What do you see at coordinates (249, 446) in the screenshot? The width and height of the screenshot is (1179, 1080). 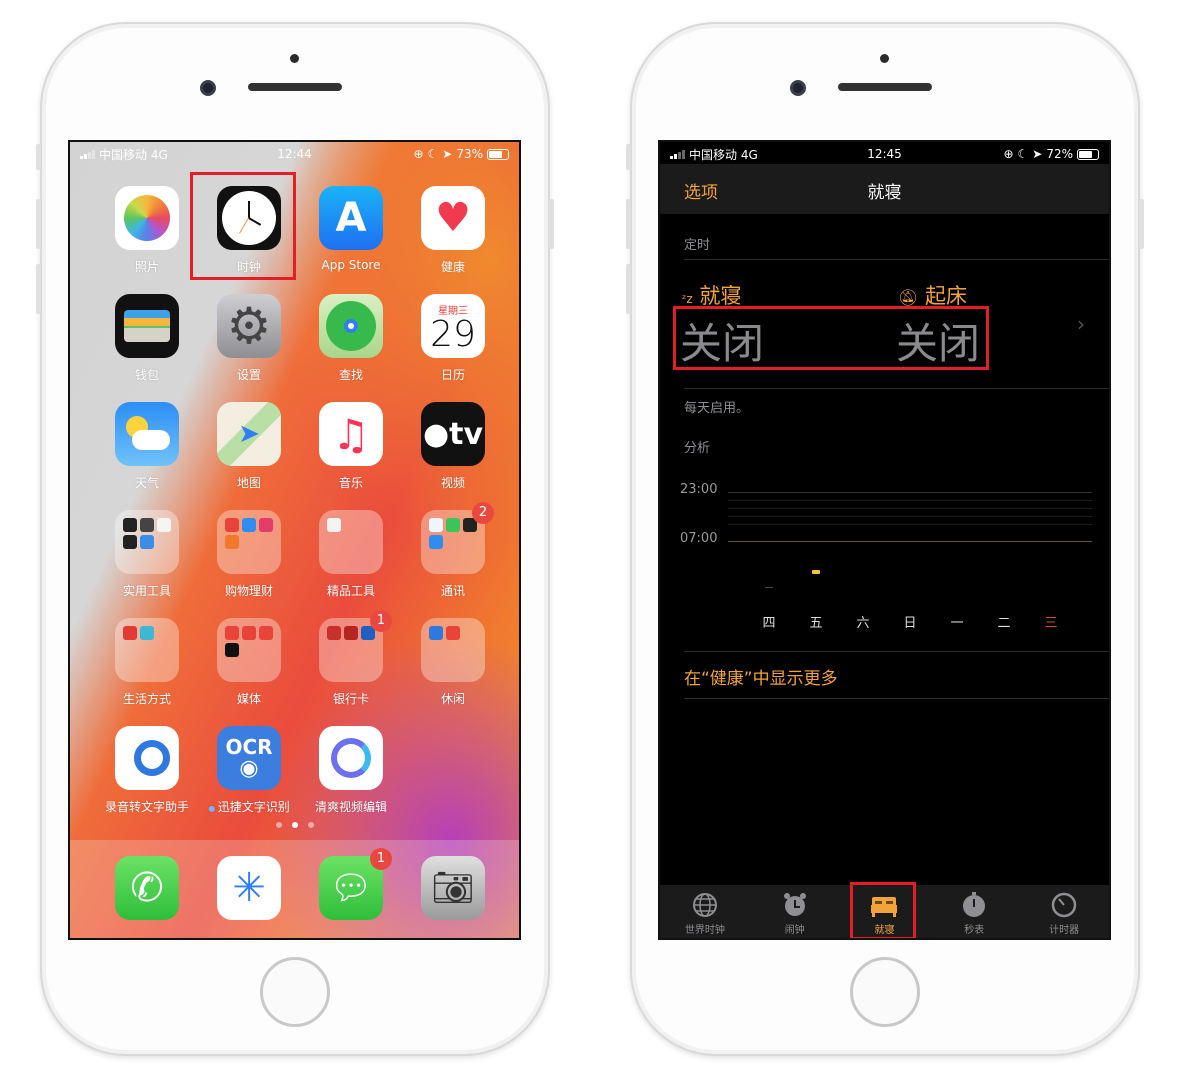 I see `app-10: ➤ 地图` at bounding box center [249, 446].